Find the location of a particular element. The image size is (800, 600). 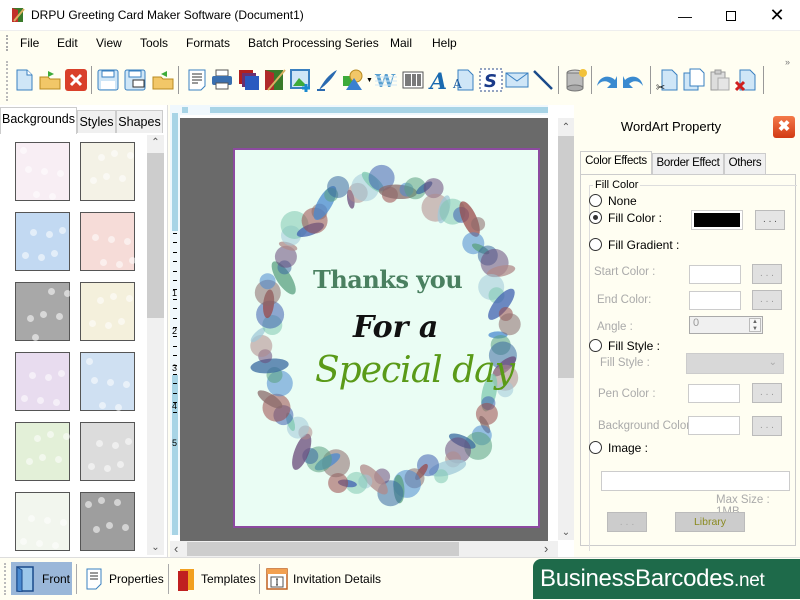

delete-button is located at coordinates (746, 80).